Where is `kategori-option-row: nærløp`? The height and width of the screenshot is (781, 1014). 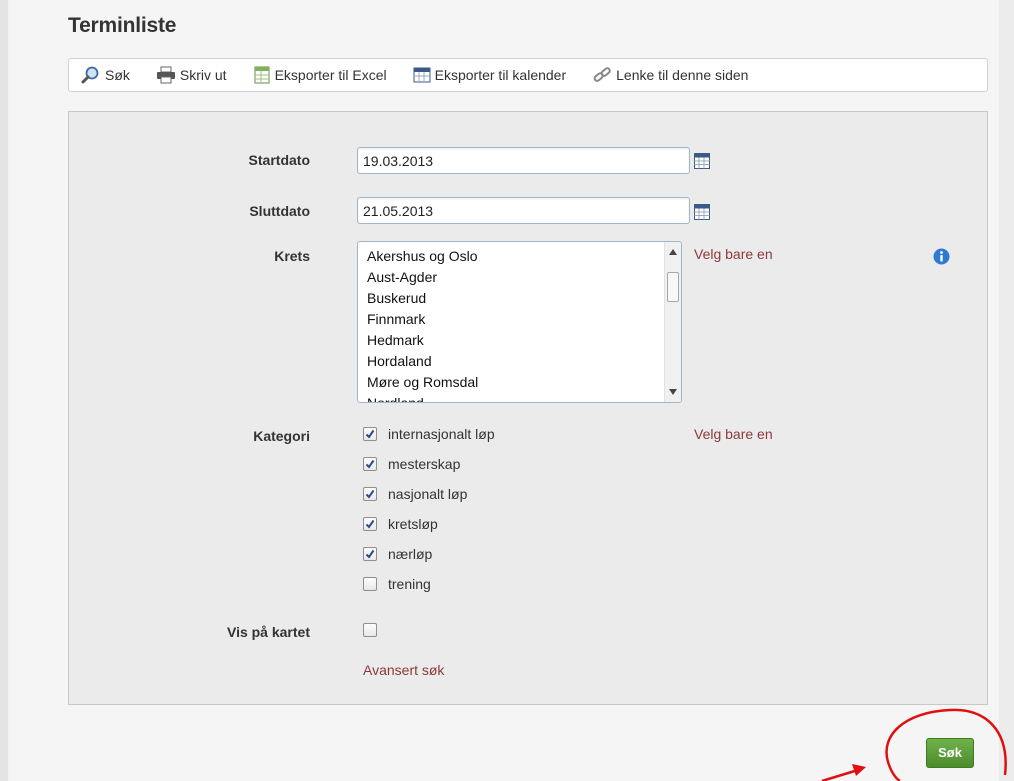
kategori-option-row: nærløp is located at coordinates (397, 554).